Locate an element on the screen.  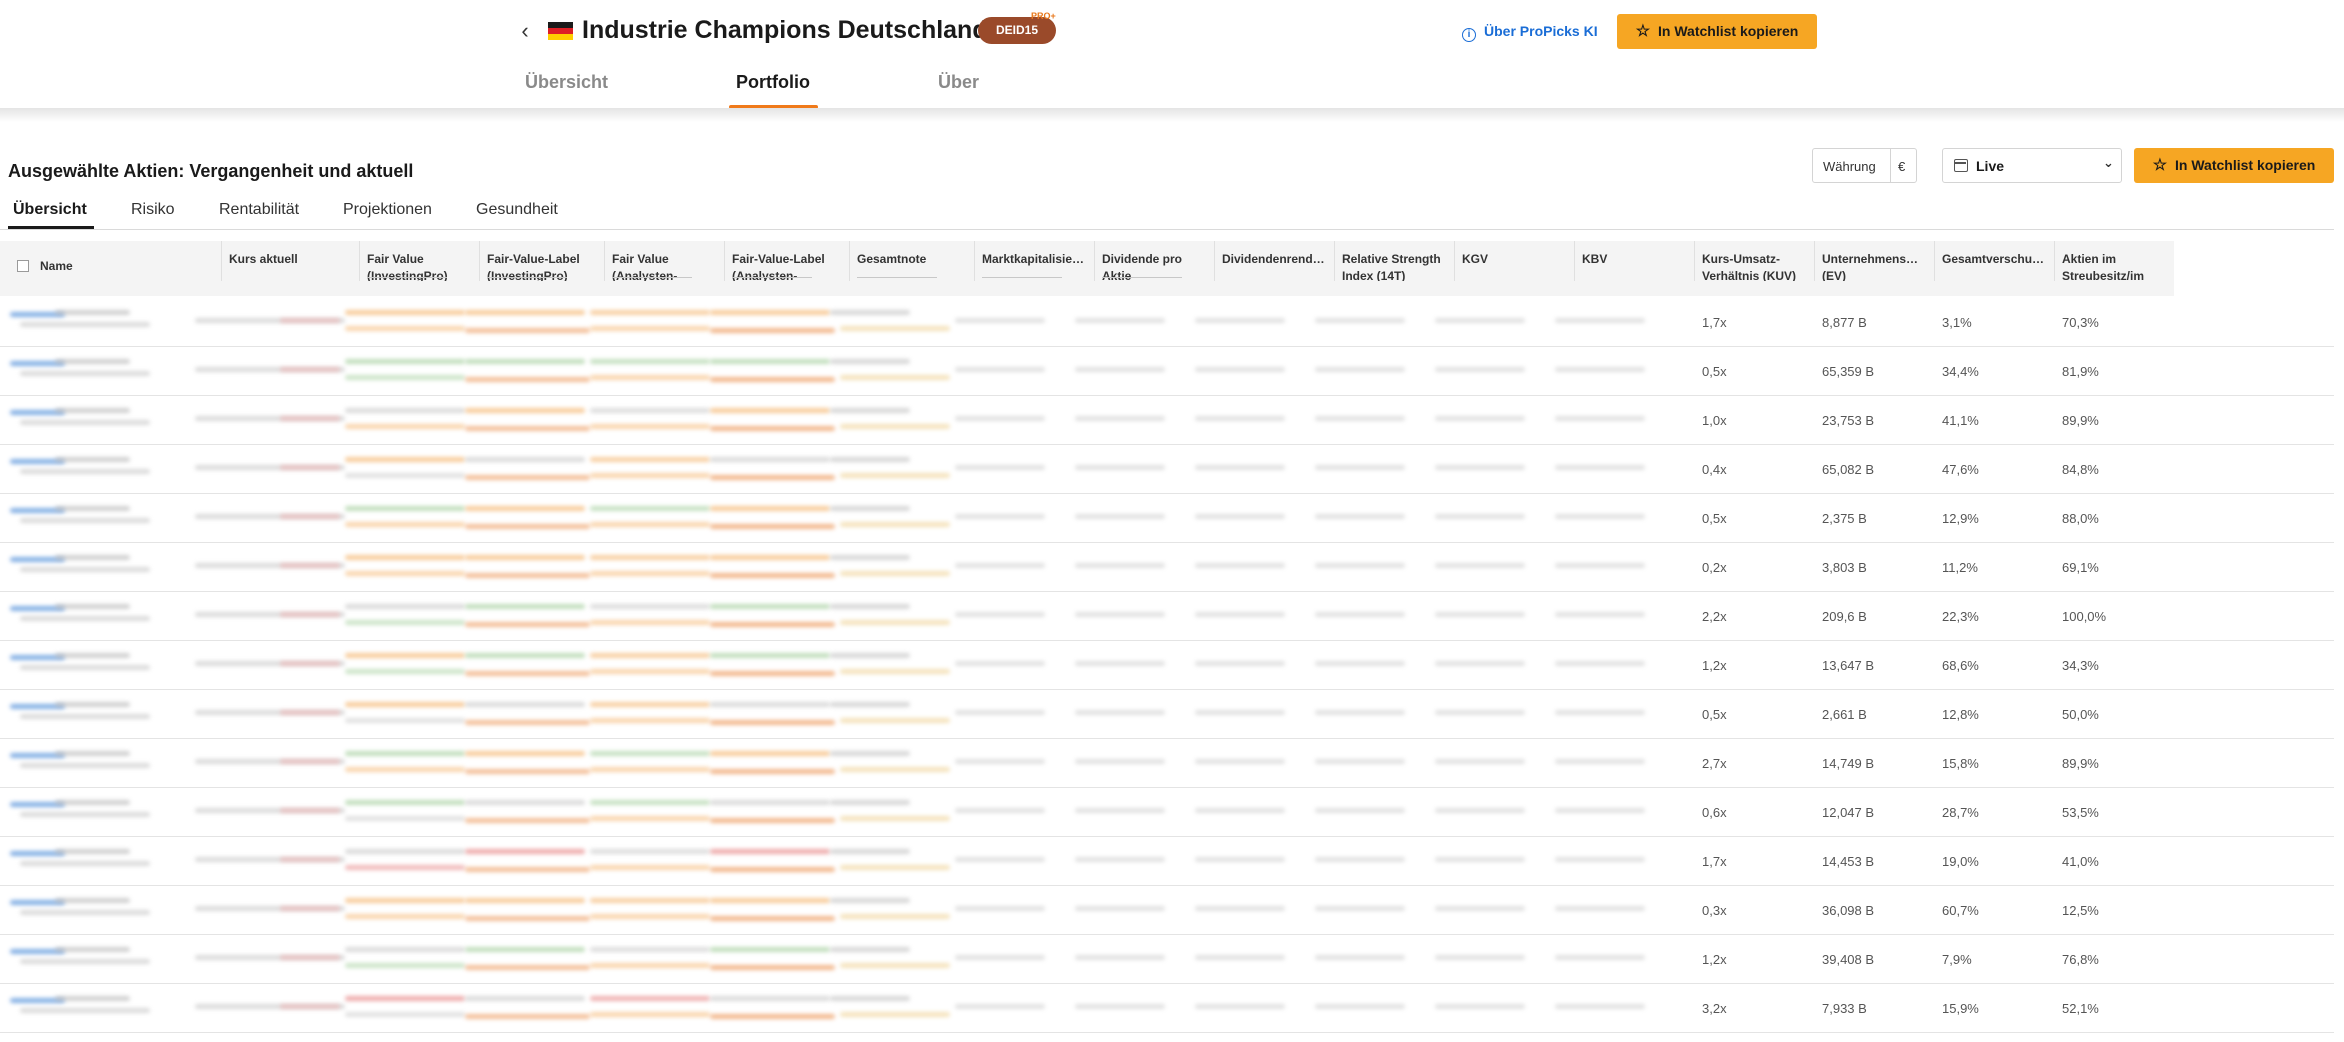
info-icon: i is located at coordinates (1469, 35).